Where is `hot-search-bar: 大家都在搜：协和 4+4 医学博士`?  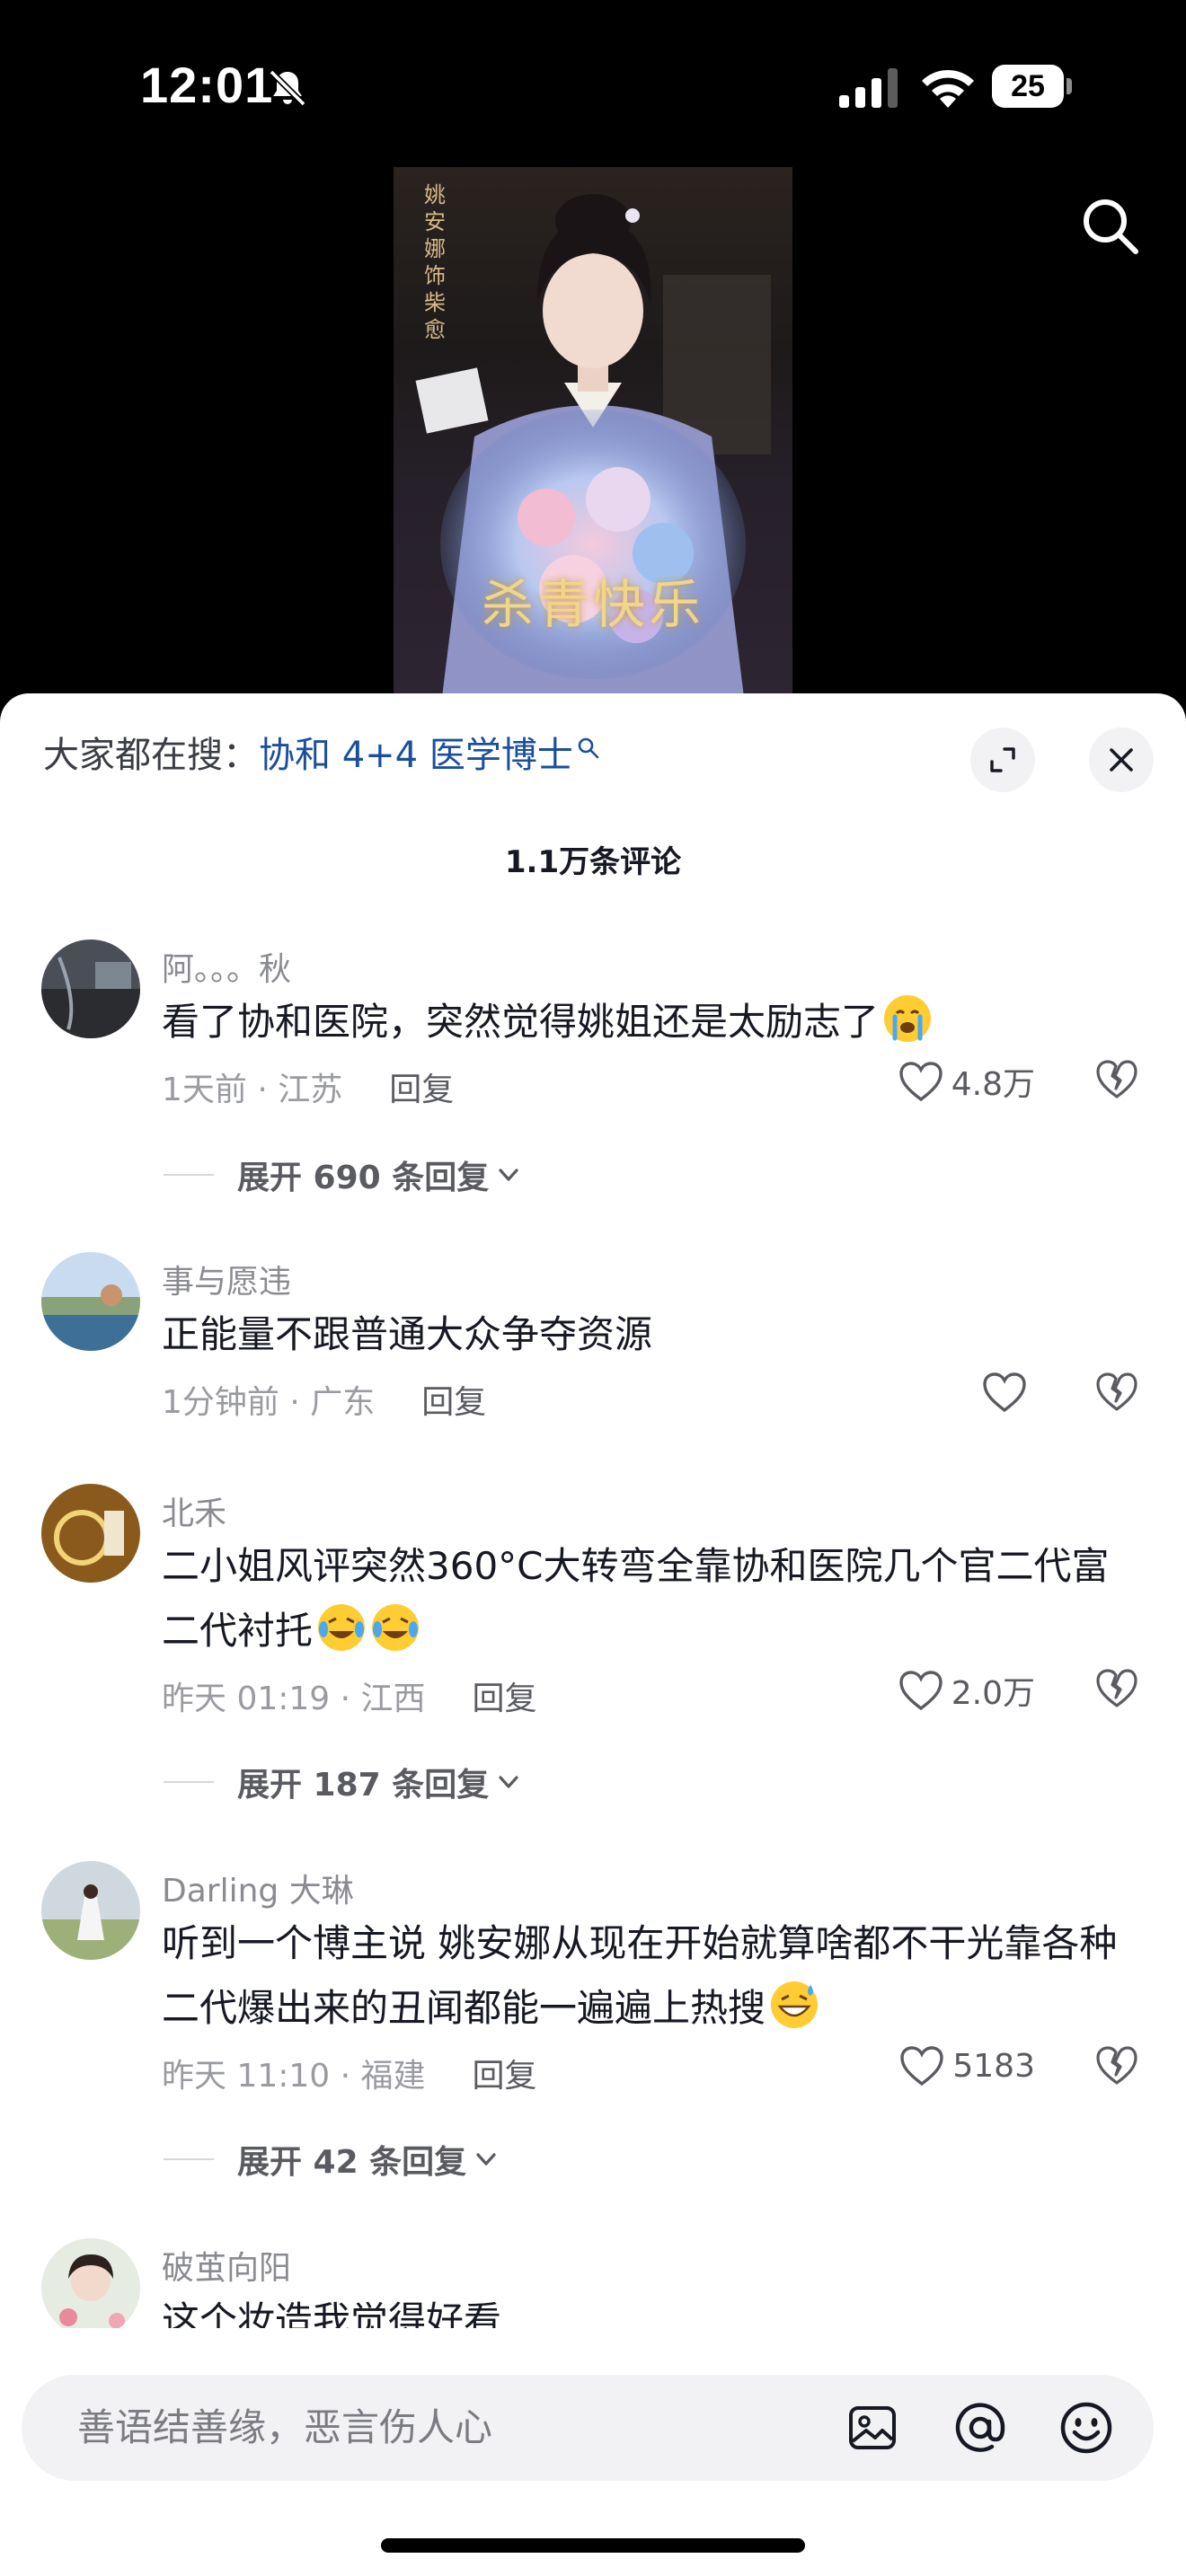
hot-search-bar: 大家都在搜：协和 4+4 医学博士 is located at coordinates (321, 755).